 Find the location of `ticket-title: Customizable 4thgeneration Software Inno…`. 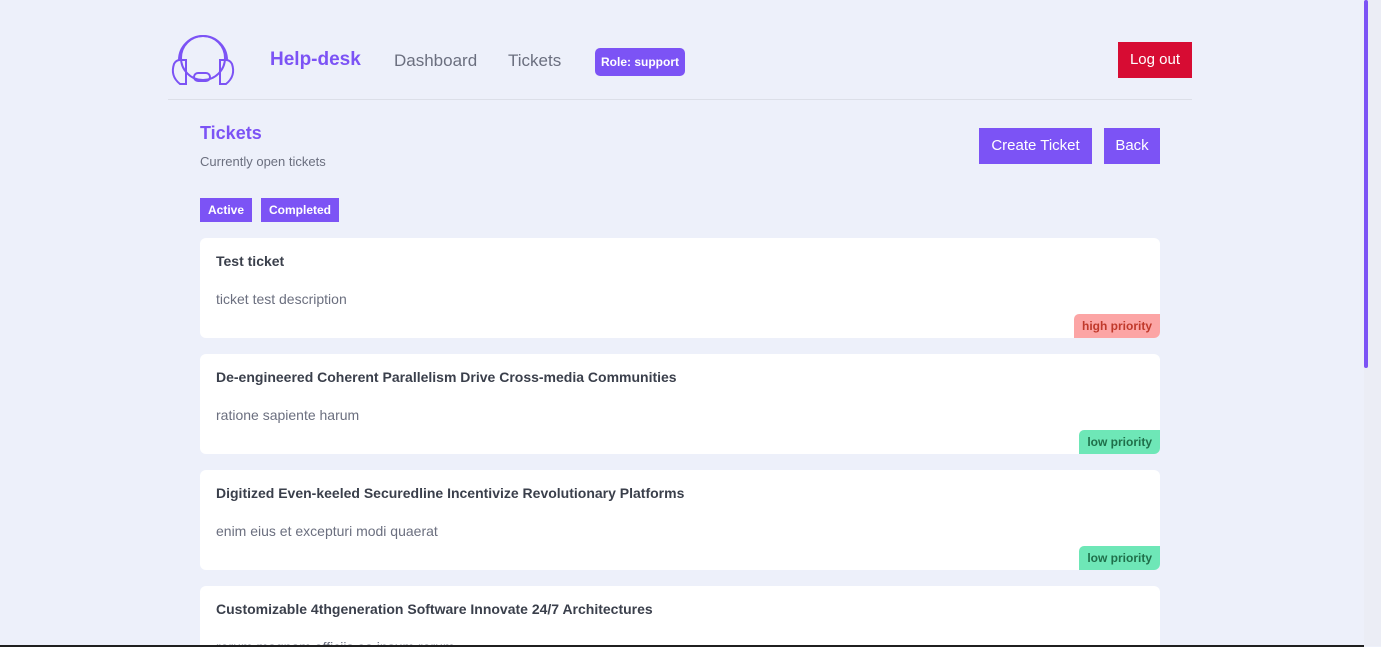

ticket-title: Customizable 4thgeneration Software Inno… is located at coordinates (434, 609).